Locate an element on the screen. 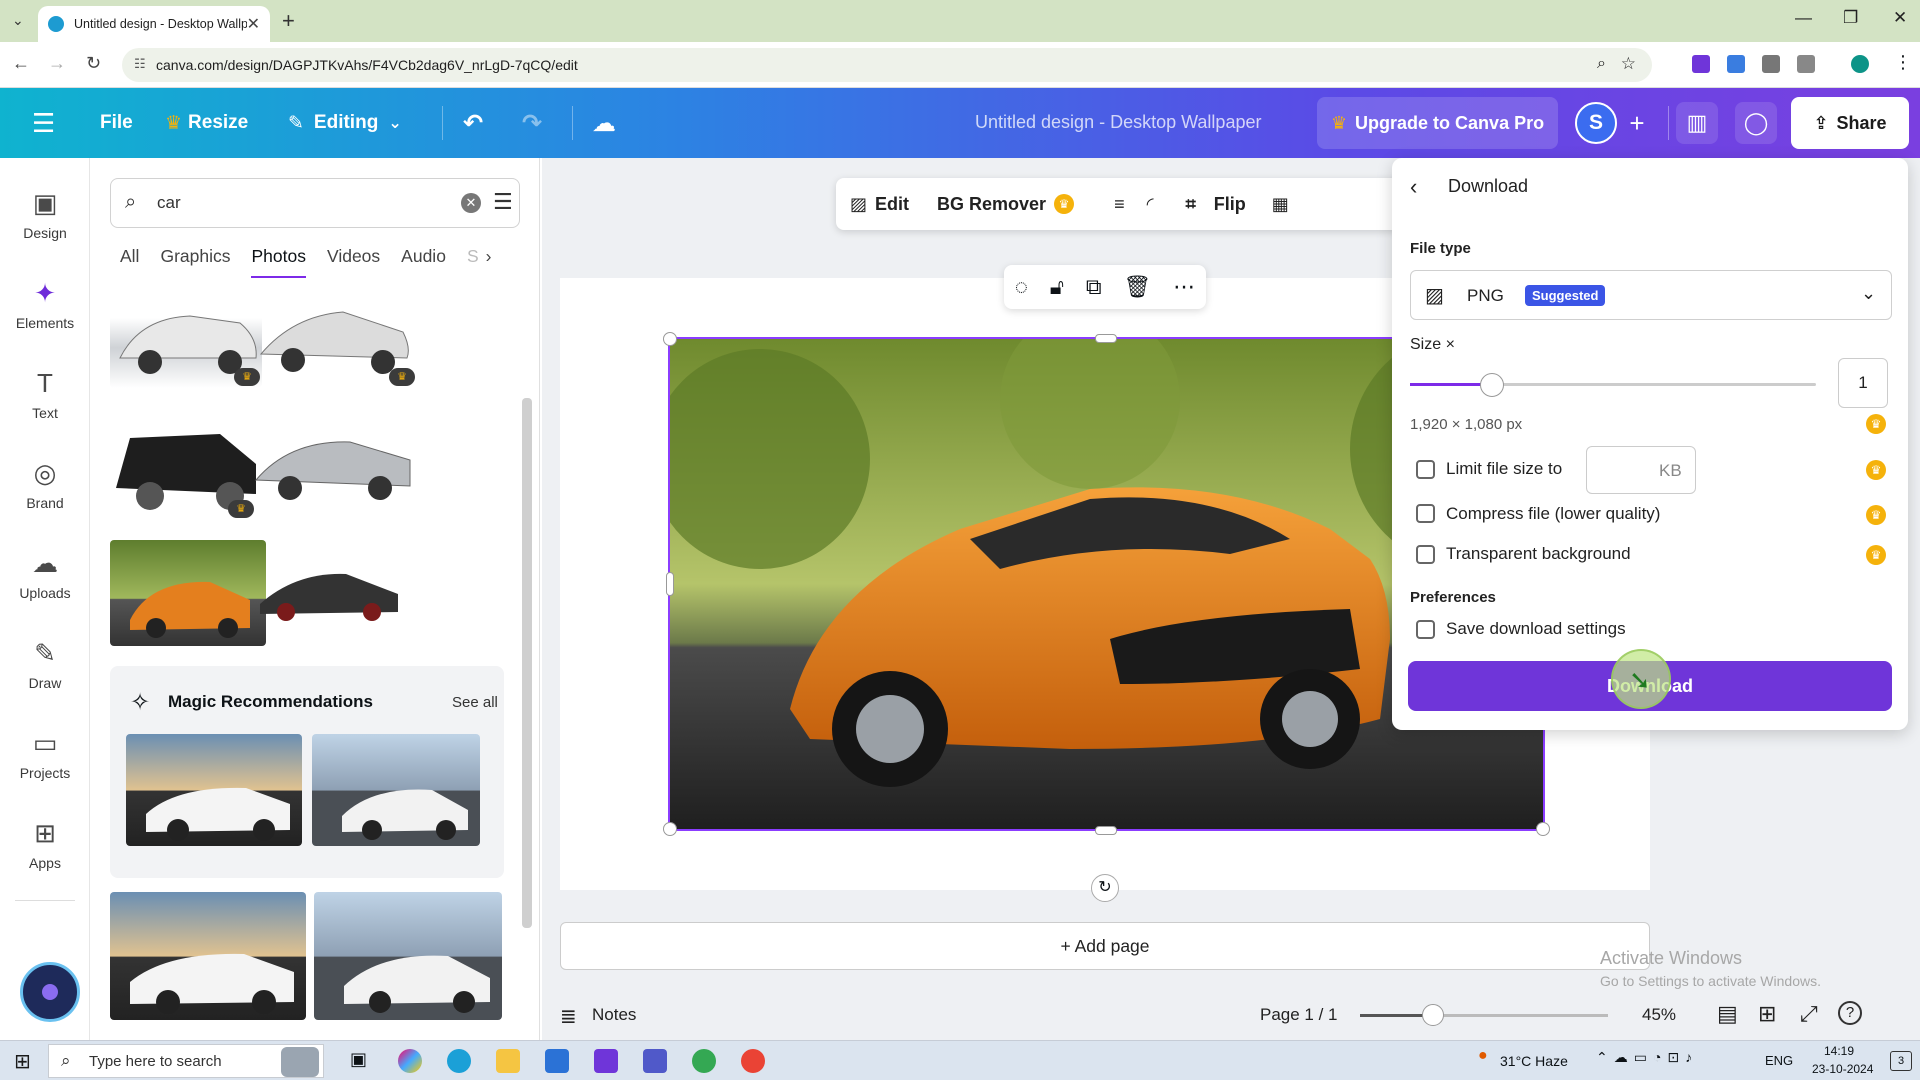 The height and width of the screenshot is (1080, 1920). zoom-slider-thumb is located at coordinates (1433, 1015).